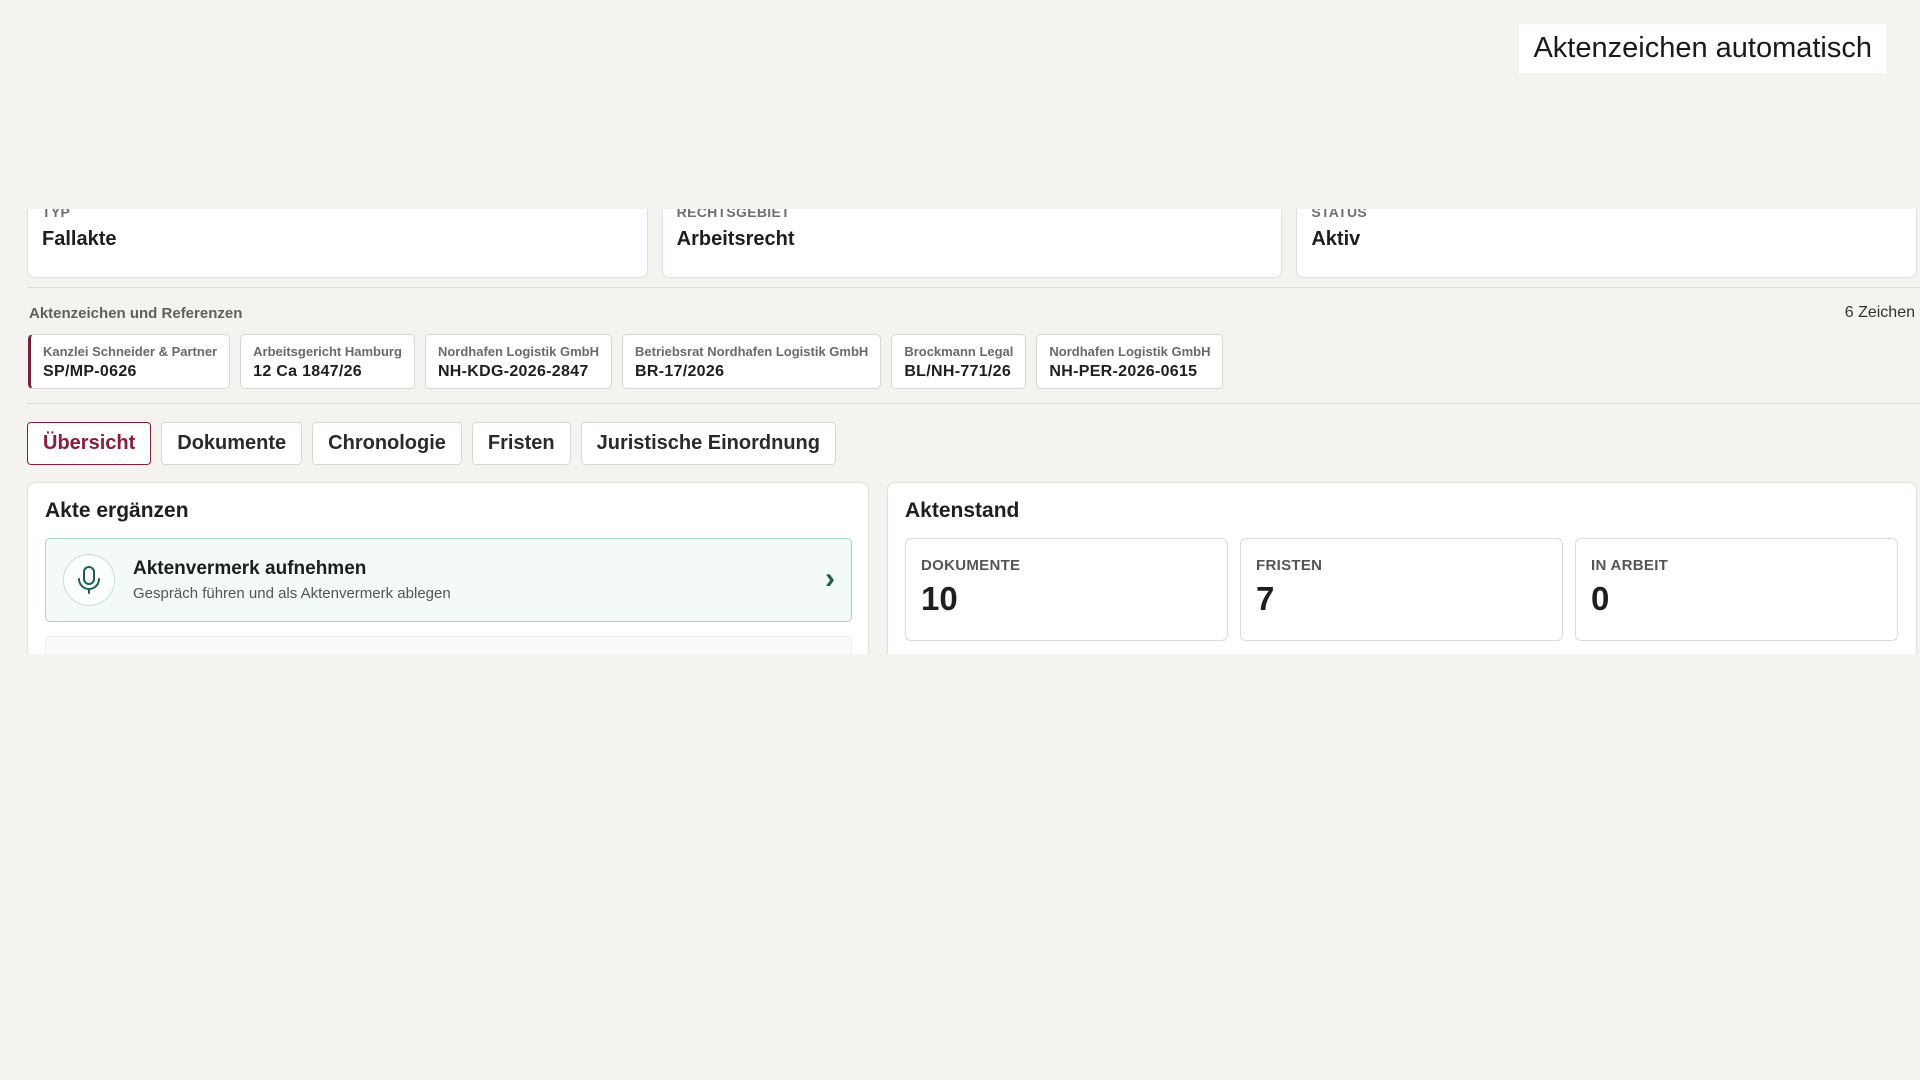 This screenshot has width=1920, height=1080. Describe the element at coordinates (752, 351) in the screenshot. I see `reference-org: Betriebsrat Nordhafen Logistik GmbH` at that location.